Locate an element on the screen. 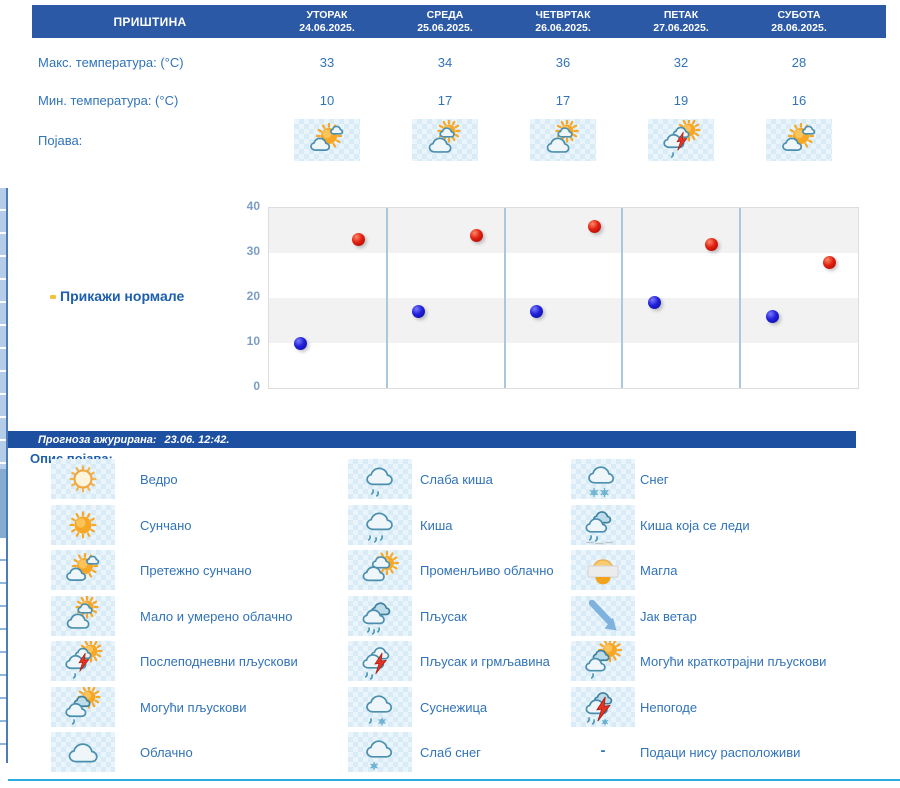 This screenshot has width=900, height=788. legend-item-label: Непогоде is located at coordinates (669, 707).